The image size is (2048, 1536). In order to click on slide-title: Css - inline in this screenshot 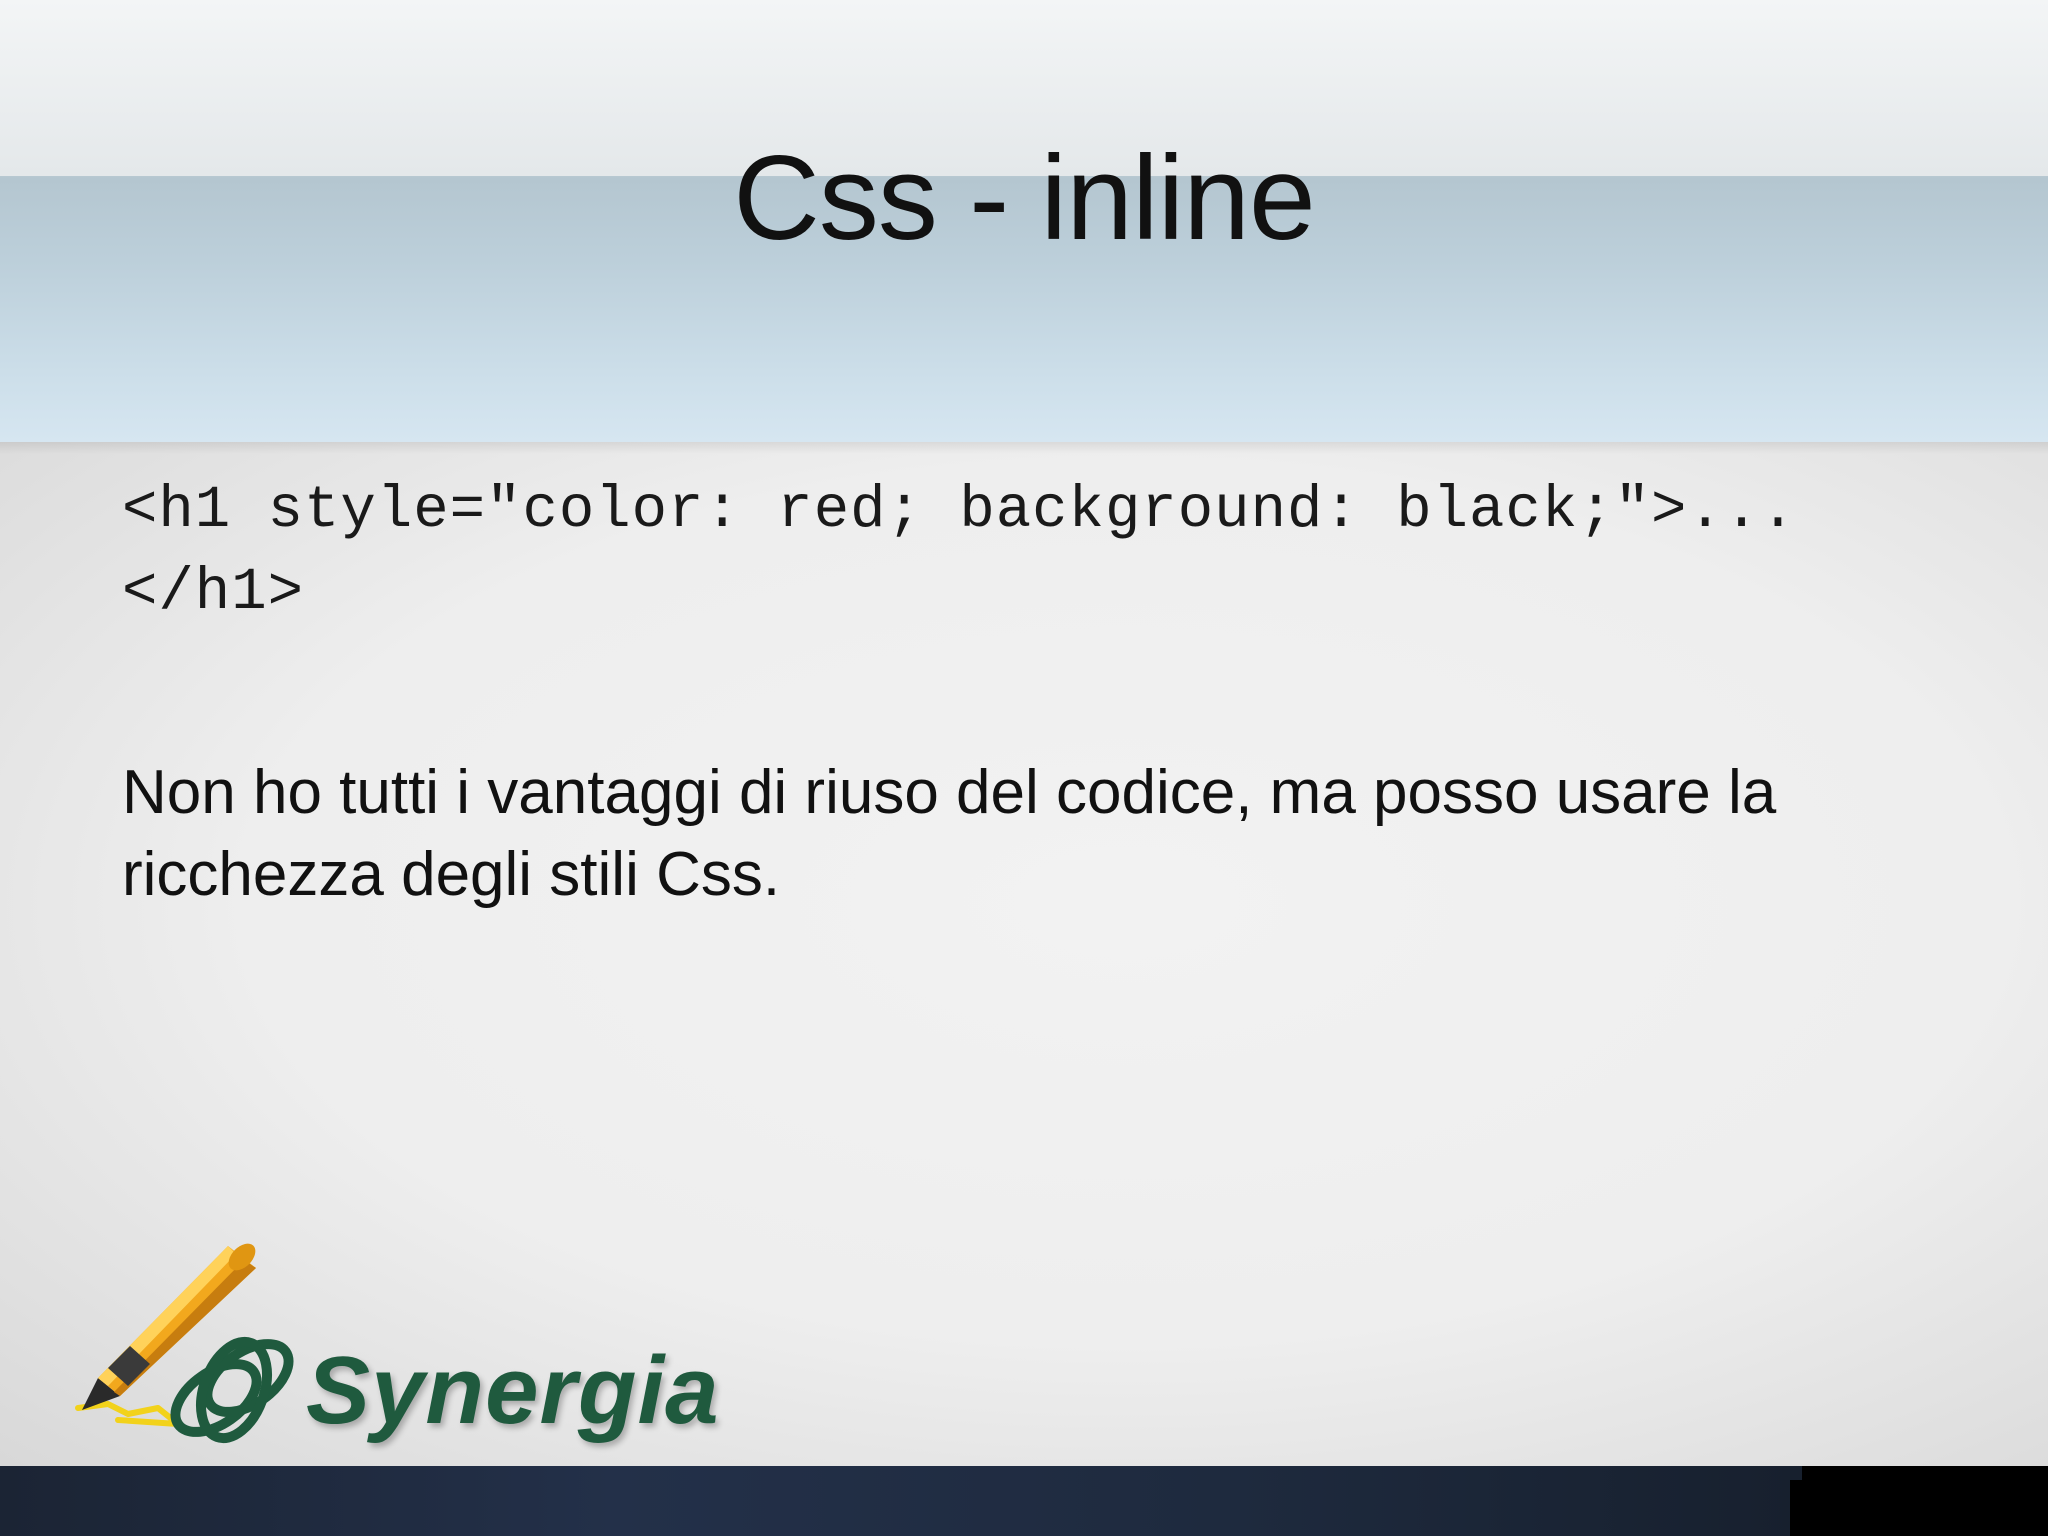, I will do `click(1024, 198)`.